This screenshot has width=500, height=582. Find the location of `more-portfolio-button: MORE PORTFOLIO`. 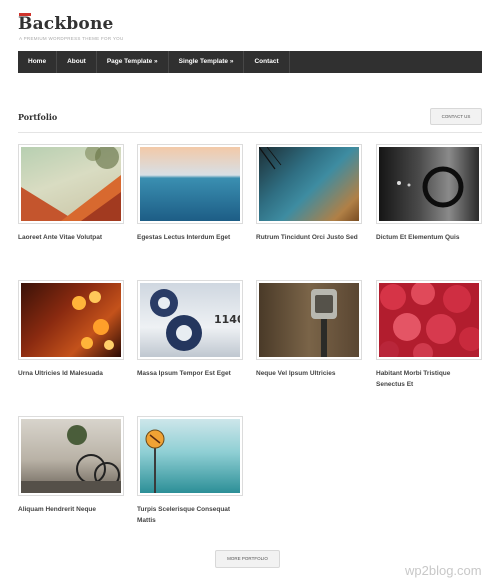

more-portfolio-button: MORE PORTFOLIO is located at coordinates (247, 559).